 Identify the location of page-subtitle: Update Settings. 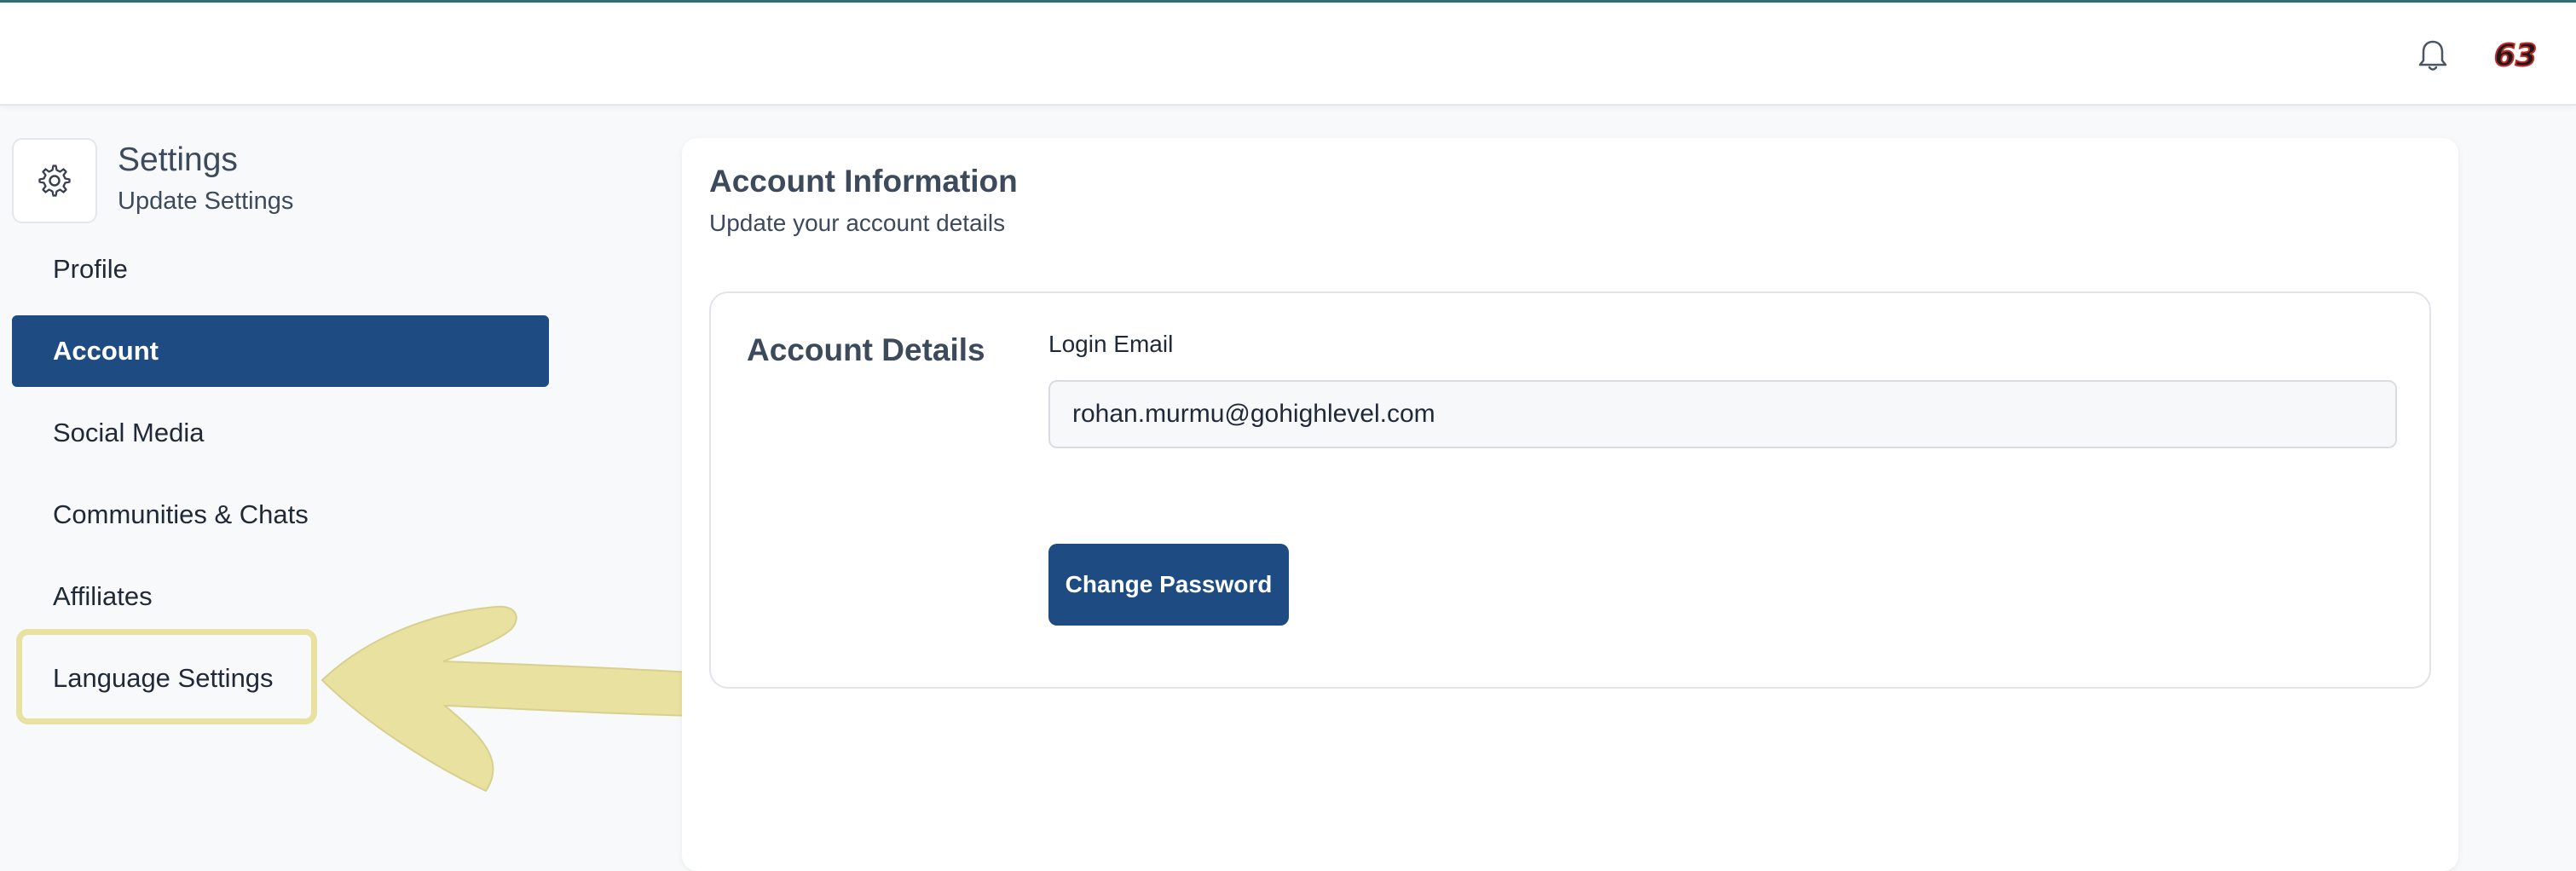
(206, 201).